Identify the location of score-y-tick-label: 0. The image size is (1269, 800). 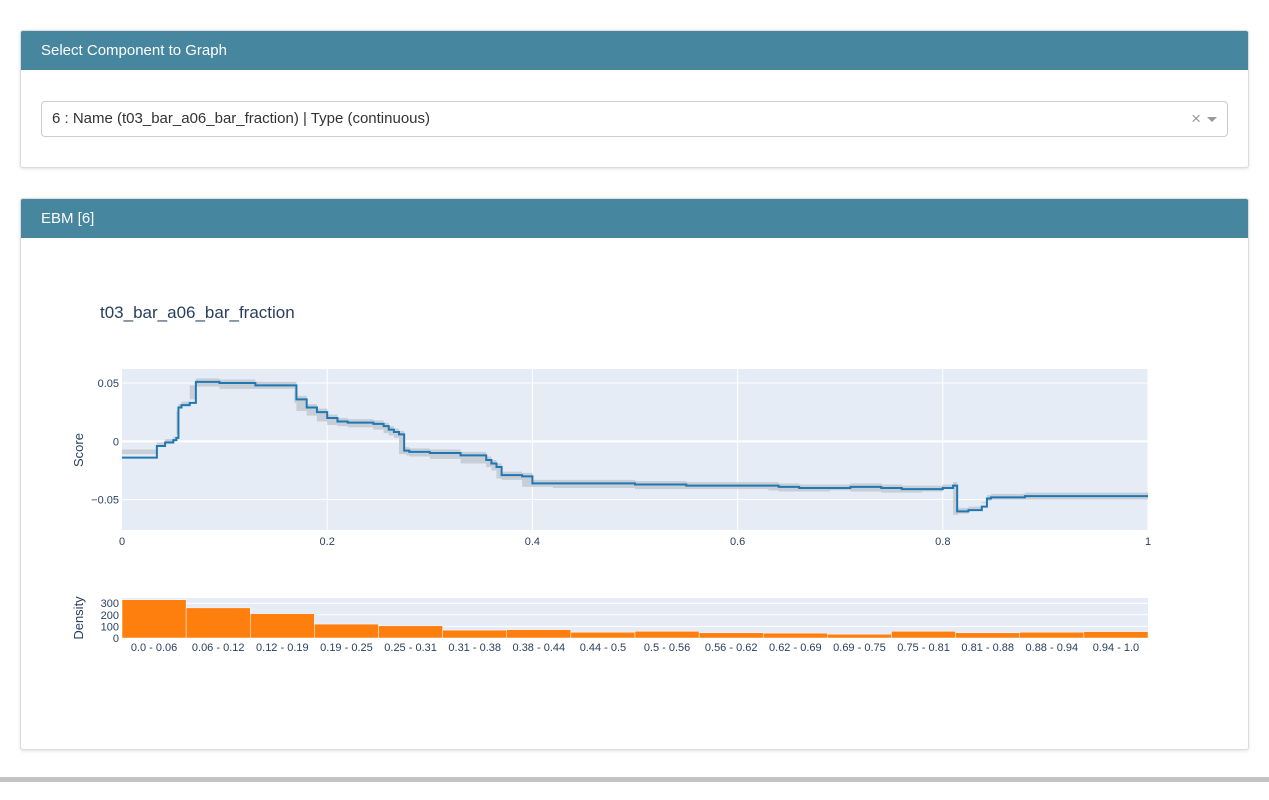
(116, 442).